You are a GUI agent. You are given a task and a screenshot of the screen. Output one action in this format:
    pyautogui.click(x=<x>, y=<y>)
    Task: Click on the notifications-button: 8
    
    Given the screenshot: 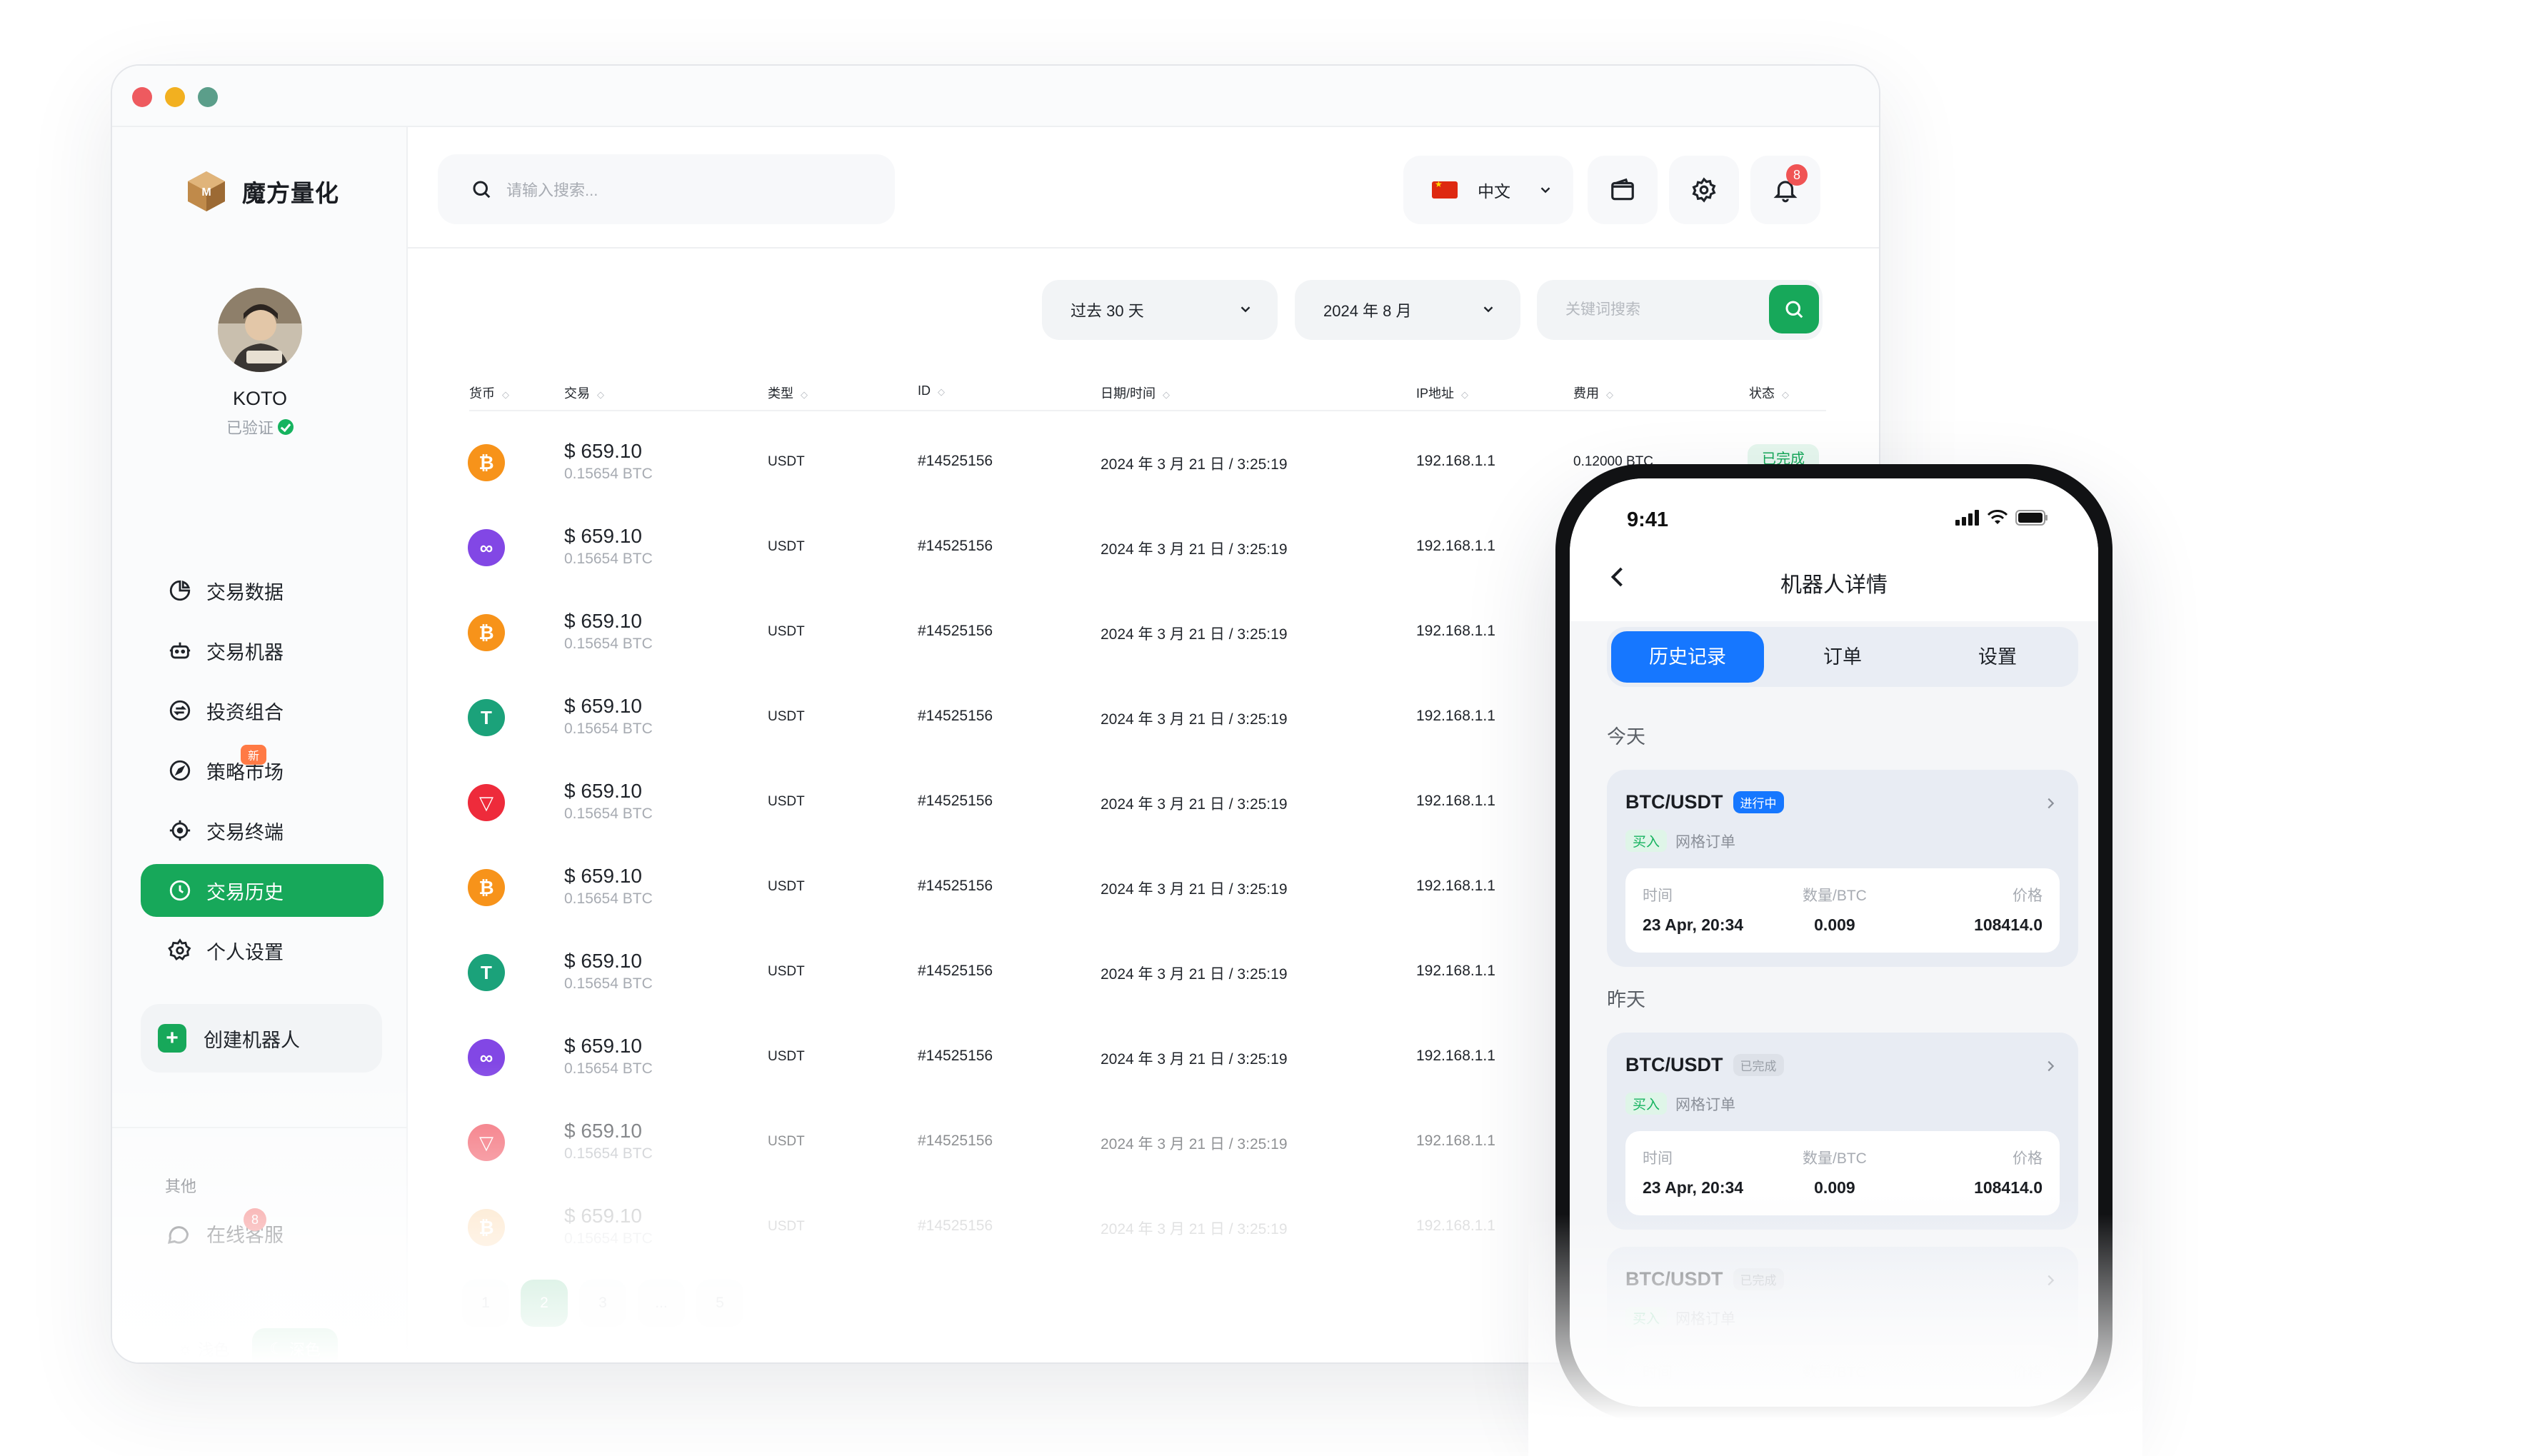 What is the action you would take?
    pyautogui.click(x=1785, y=190)
    